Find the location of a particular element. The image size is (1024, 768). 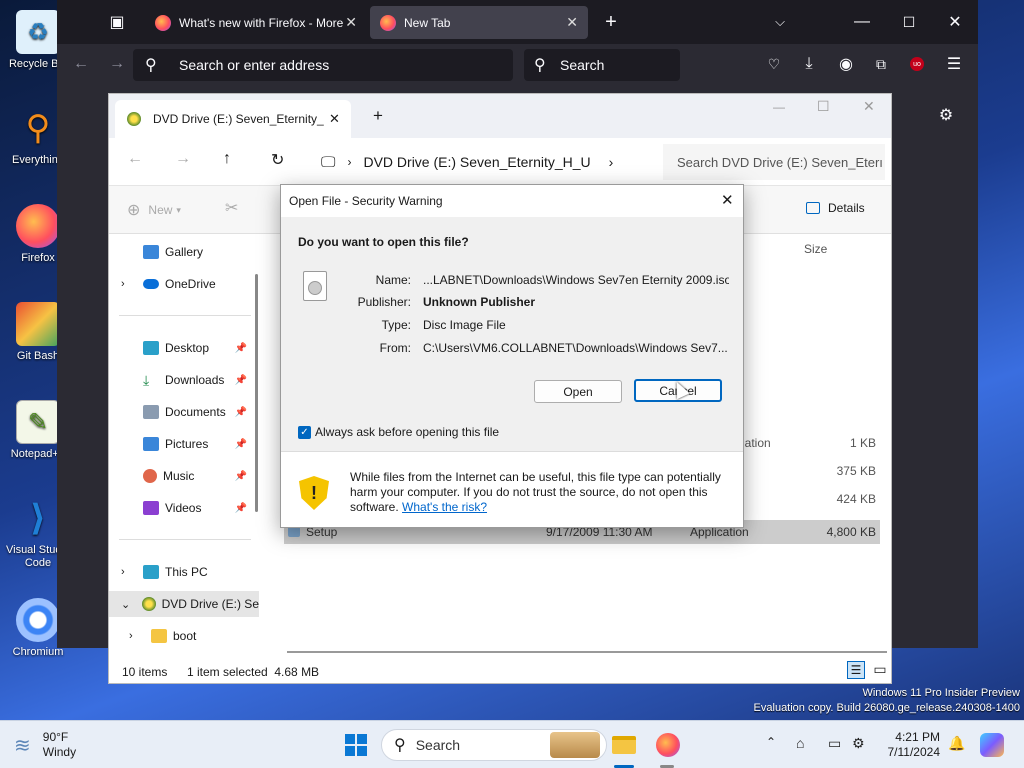

file-size: 424 KB is located at coordinates (856, 499).